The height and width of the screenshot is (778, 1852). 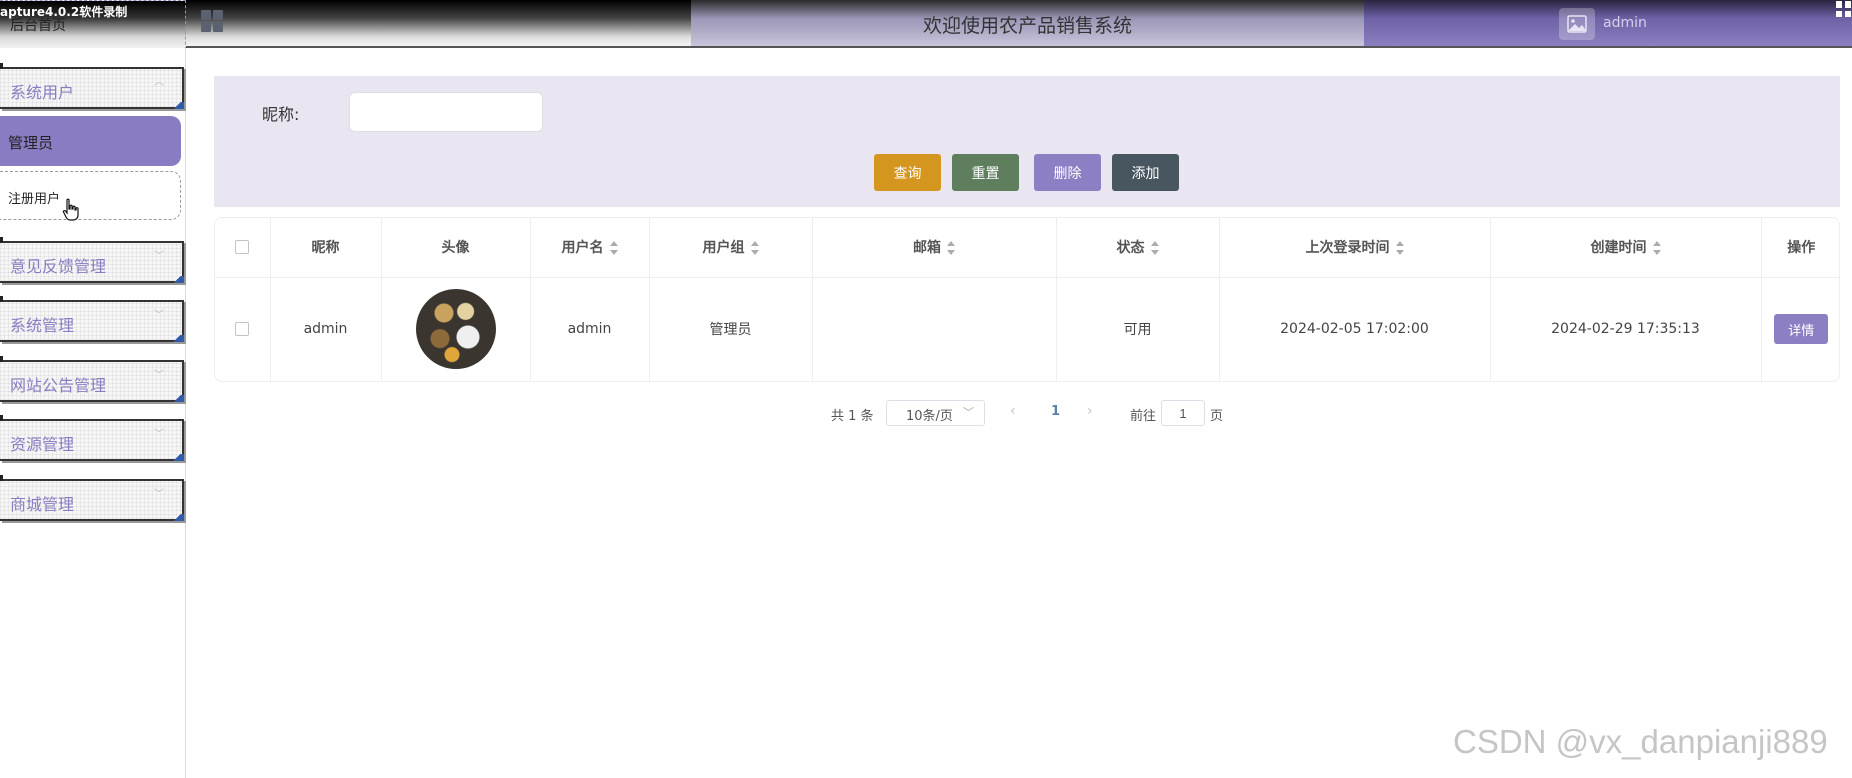 I want to click on detail-button: 详情, so click(x=1801, y=329).